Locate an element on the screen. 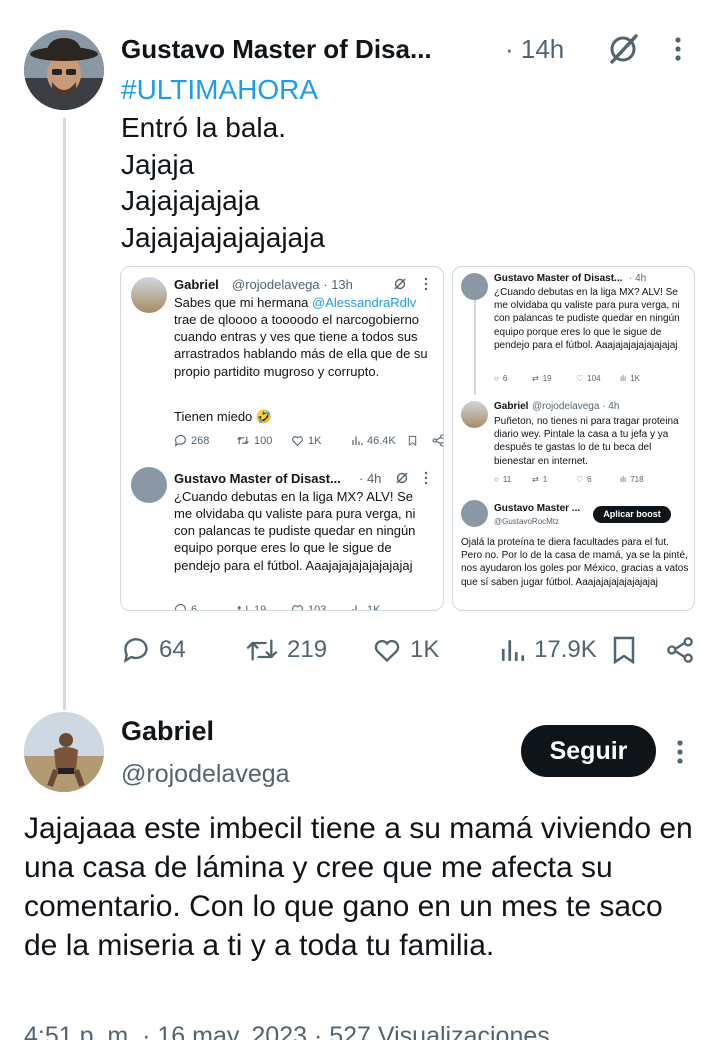 The image size is (720, 1040). reply-count: 64 is located at coordinates (172, 649).